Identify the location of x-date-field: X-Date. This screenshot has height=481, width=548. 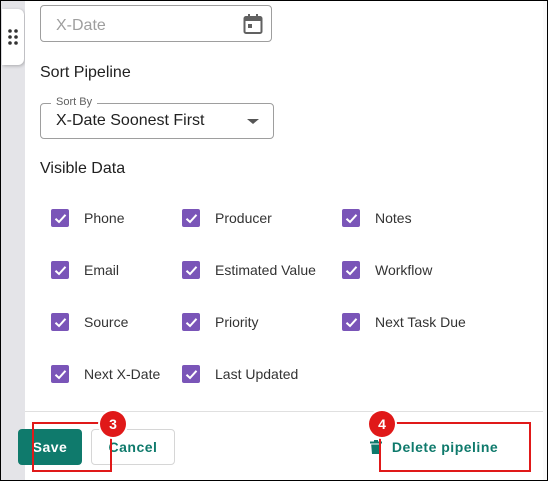
(156, 23).